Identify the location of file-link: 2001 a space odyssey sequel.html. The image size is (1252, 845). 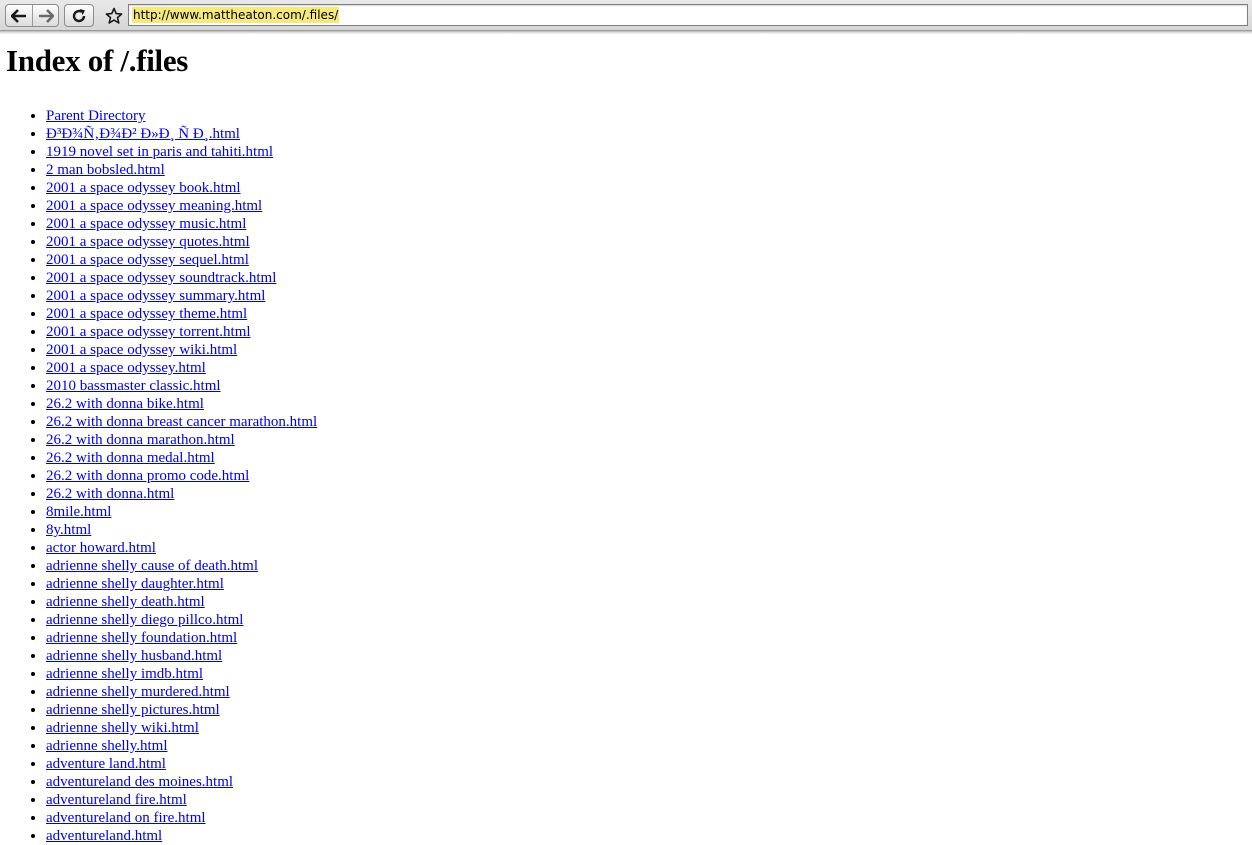
(147, 260).